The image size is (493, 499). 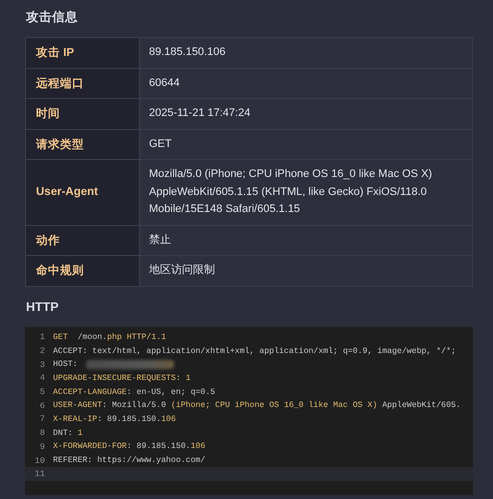 I want to click on code-line: REFERER: https://www.yahoo.com/, so click(x=129, y=461).